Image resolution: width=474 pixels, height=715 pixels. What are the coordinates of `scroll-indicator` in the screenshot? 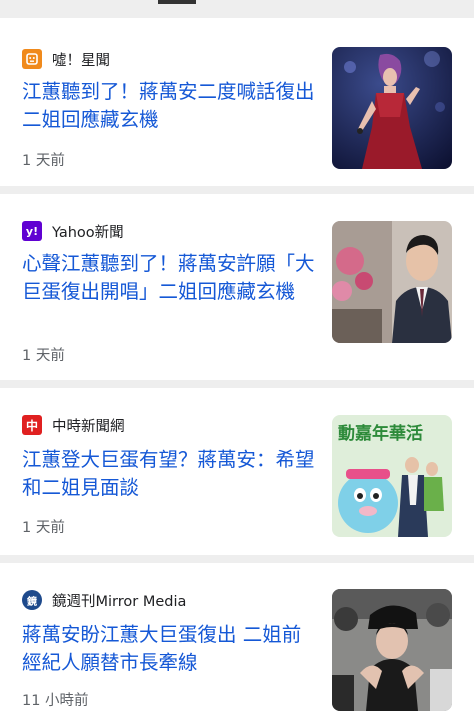 It's located at (177, 2).